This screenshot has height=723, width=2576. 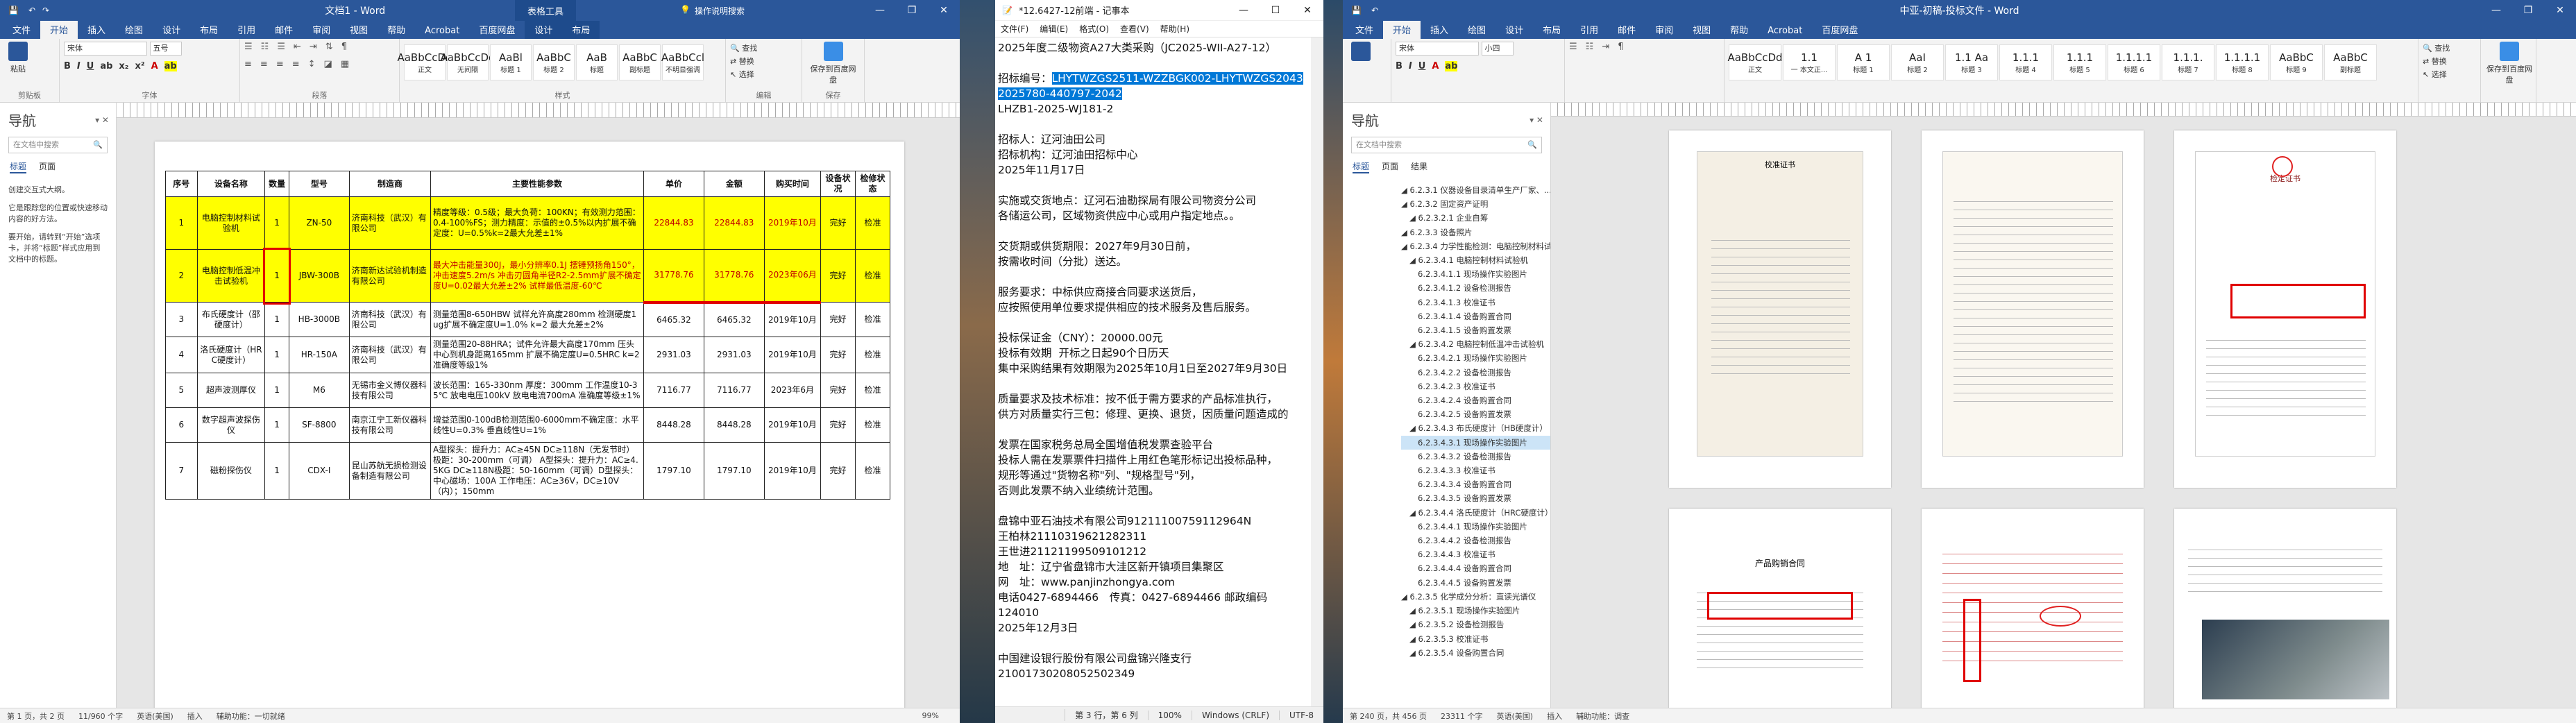 What do you see at coordinates (313, 47) in the screenshot?
I see `increase-indent-icon: ⇥` at bounding box center [313, 47].